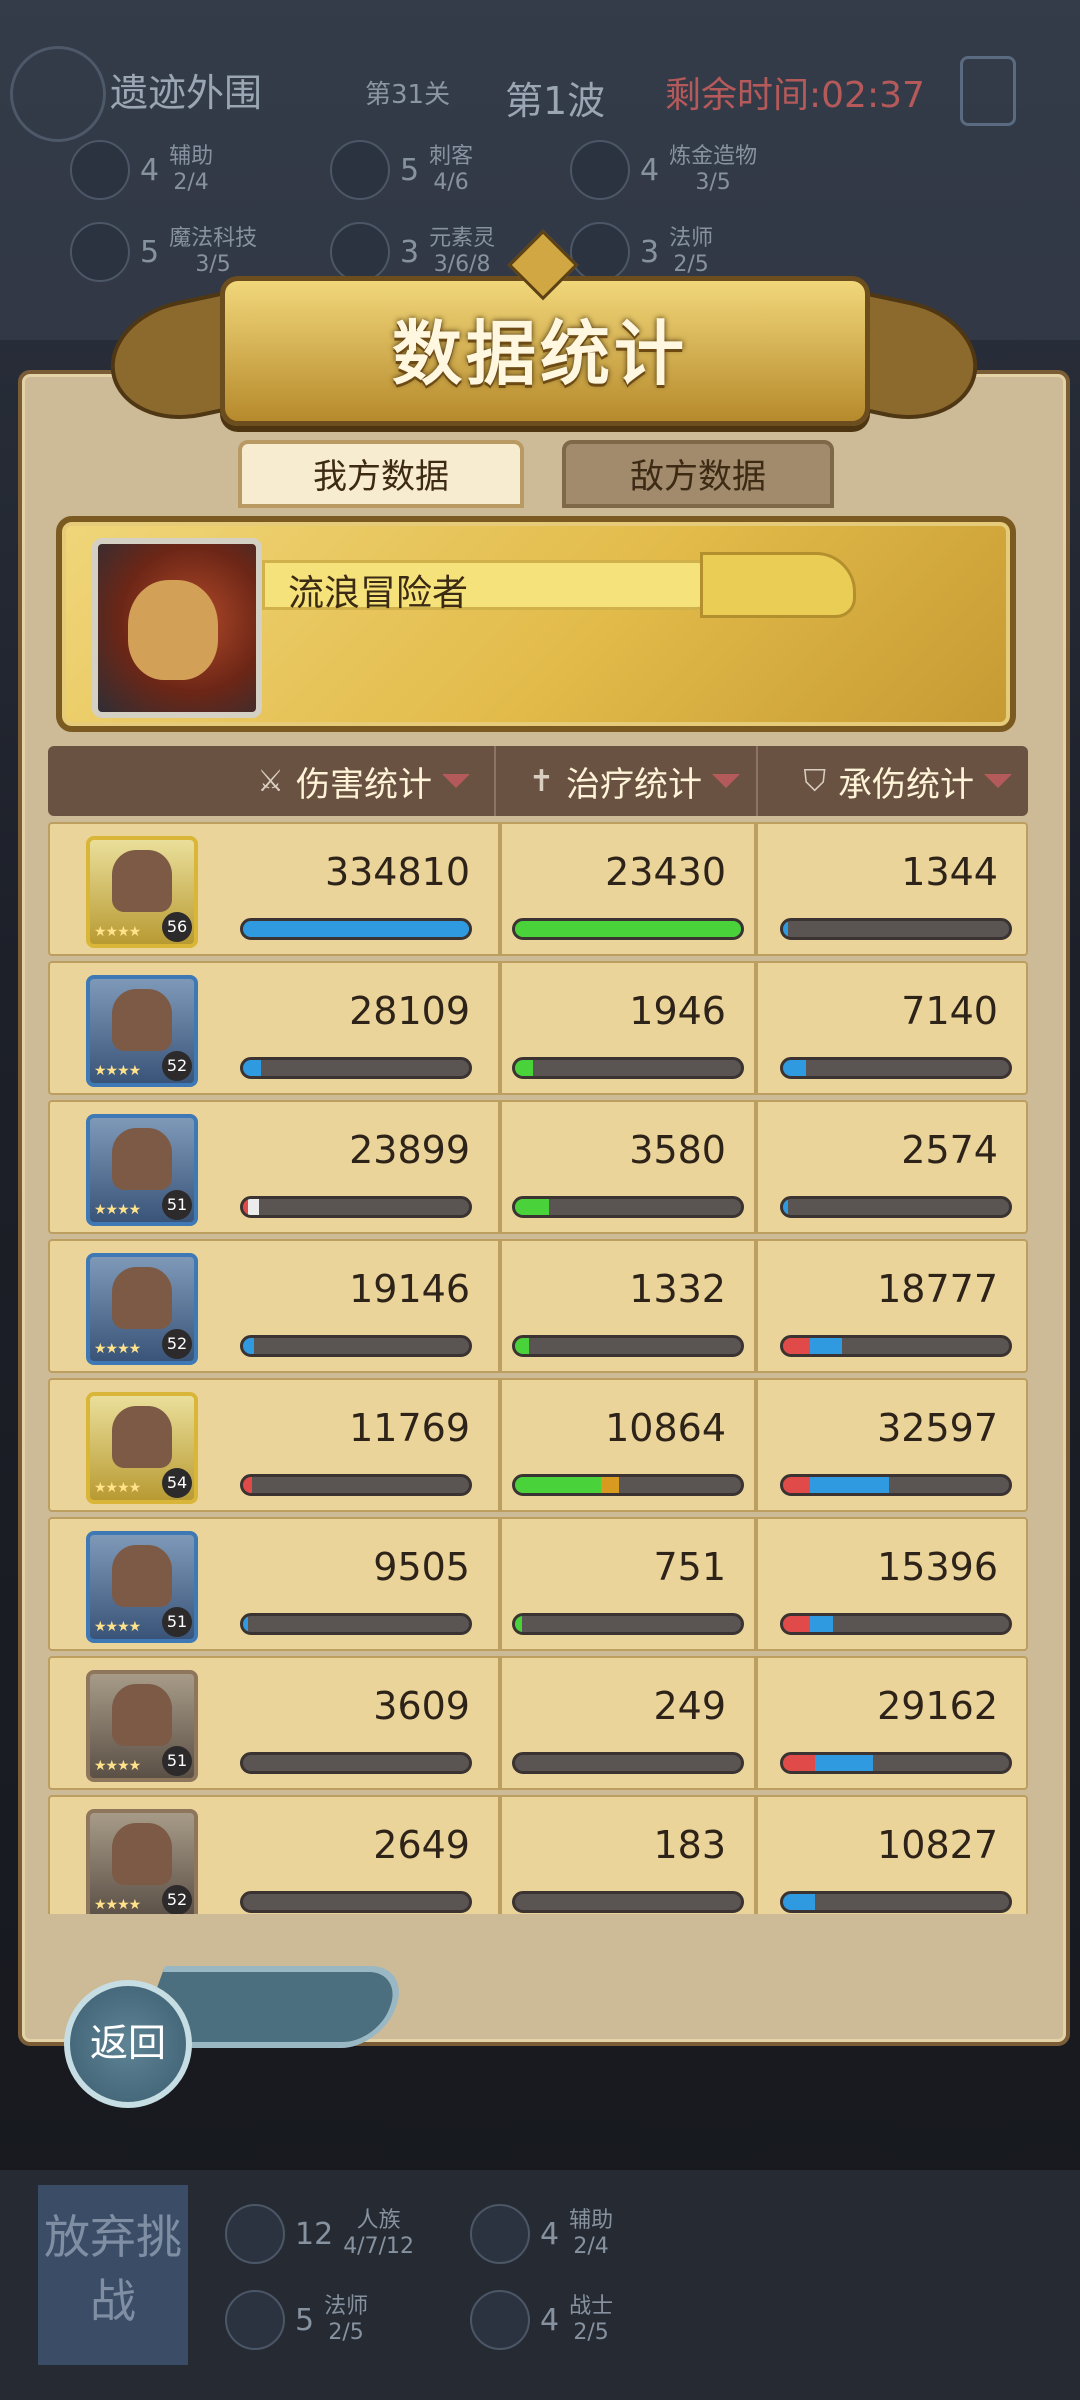  I want to click on heal-cell: 1946, so click(628, 1028).